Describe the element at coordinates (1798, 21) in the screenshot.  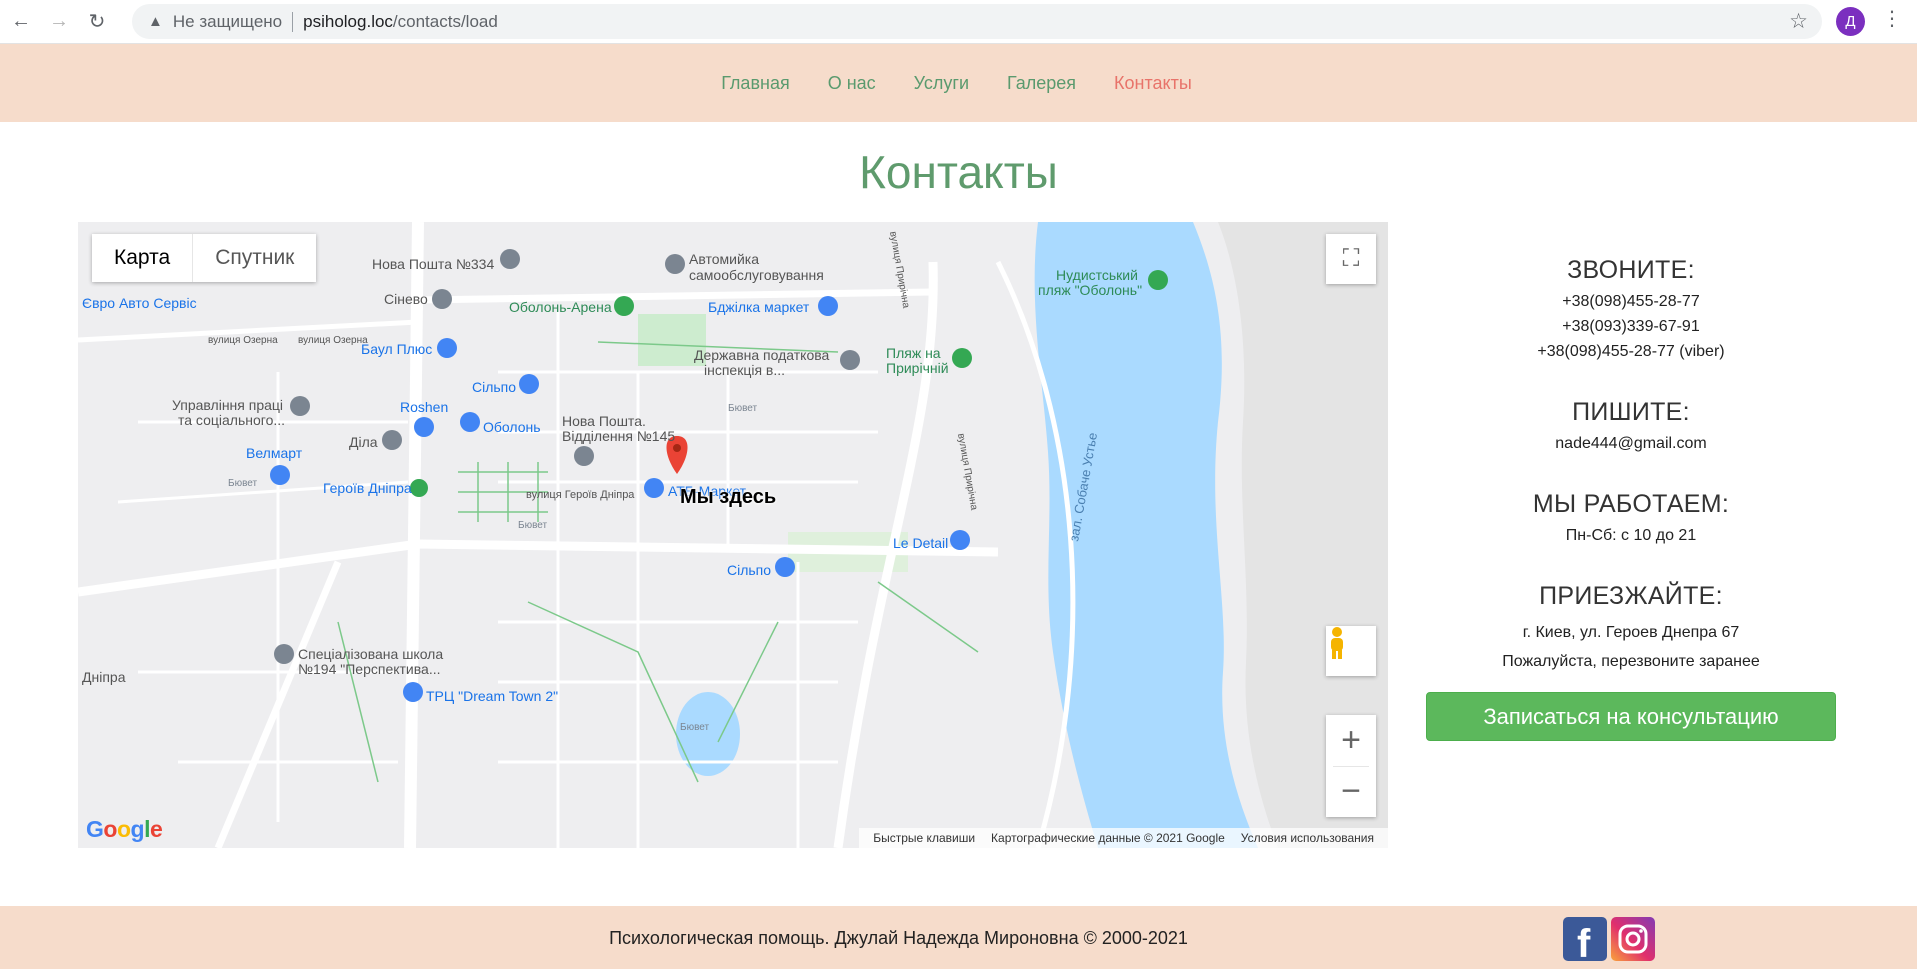
I see `bookmark-star-icon: ☆` at that location.